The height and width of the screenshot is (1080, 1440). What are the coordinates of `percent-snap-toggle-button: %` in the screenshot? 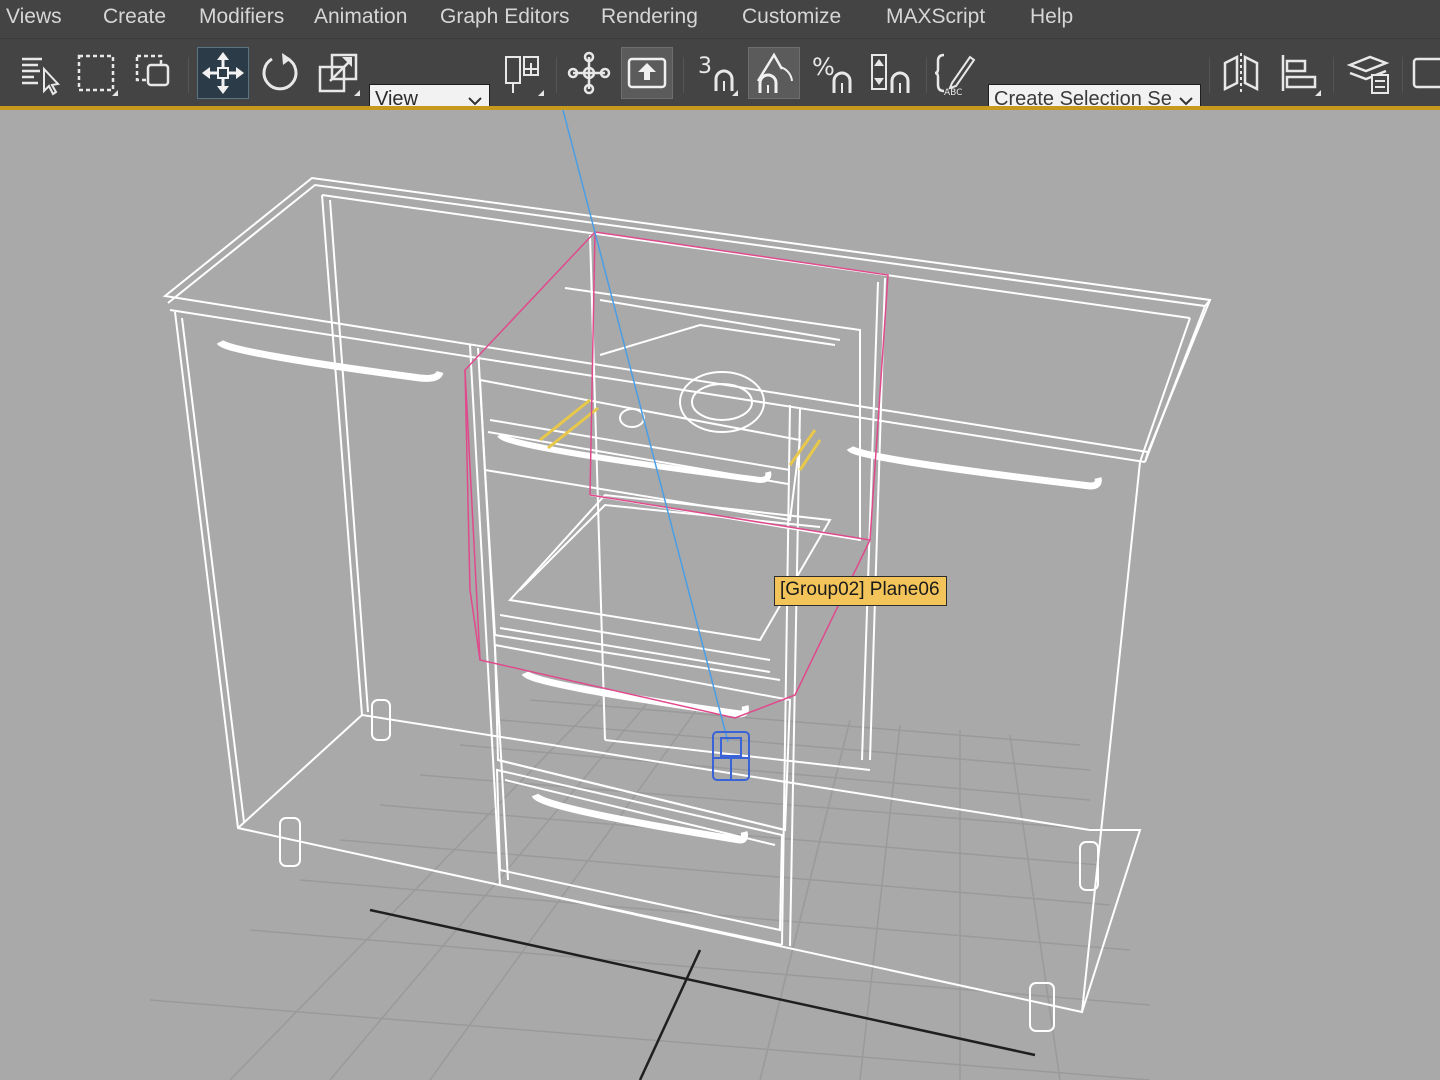 It's located at (832, 73).